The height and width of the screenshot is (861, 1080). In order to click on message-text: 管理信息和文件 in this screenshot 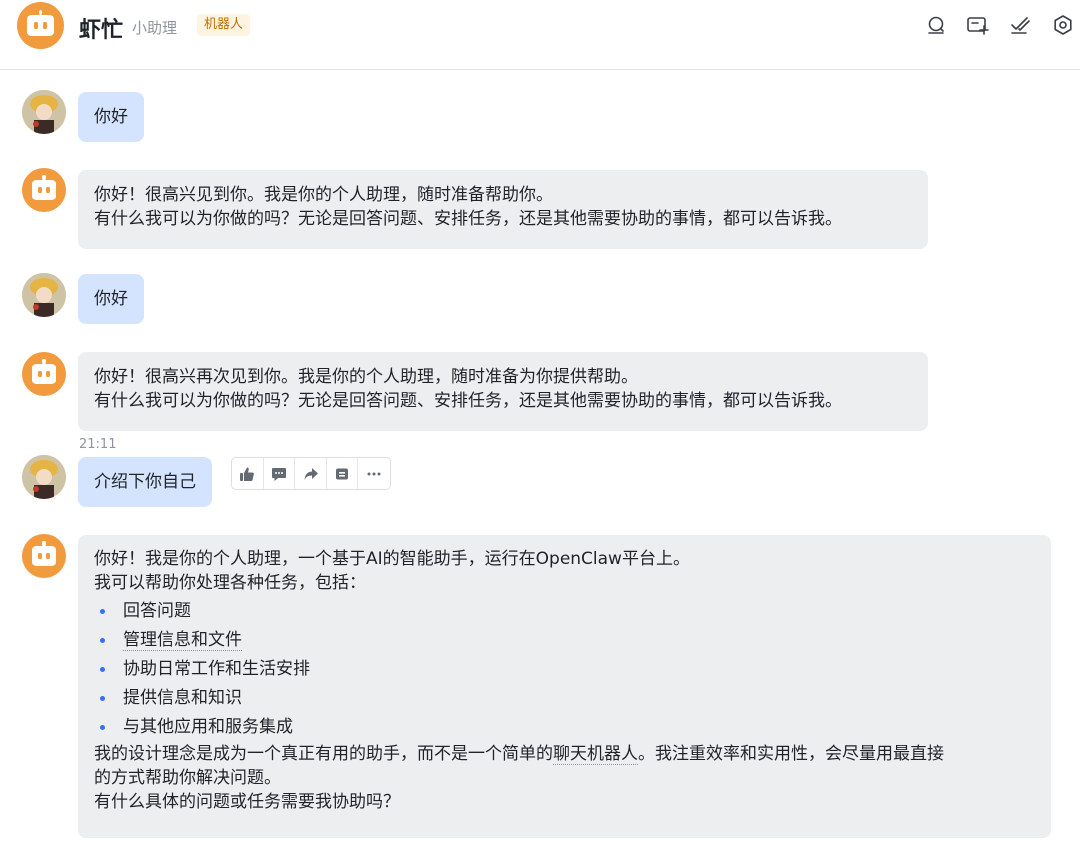, I will do `click(182, 640)`.